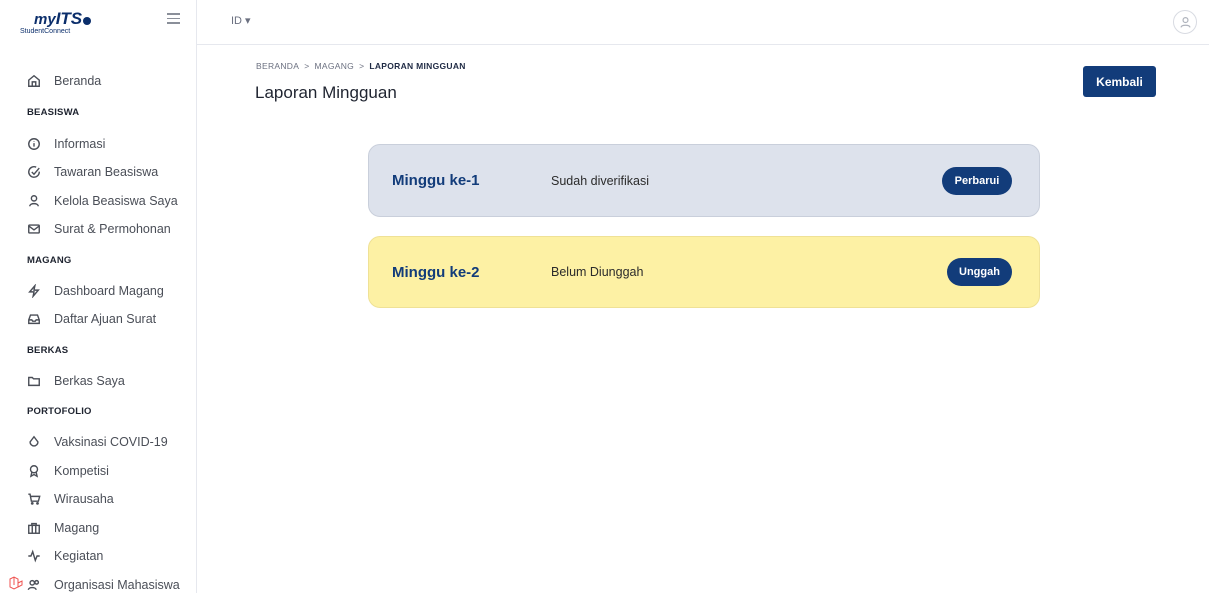  I want to click on sidebar-item-informasi: Informasi, so click(98, 144).